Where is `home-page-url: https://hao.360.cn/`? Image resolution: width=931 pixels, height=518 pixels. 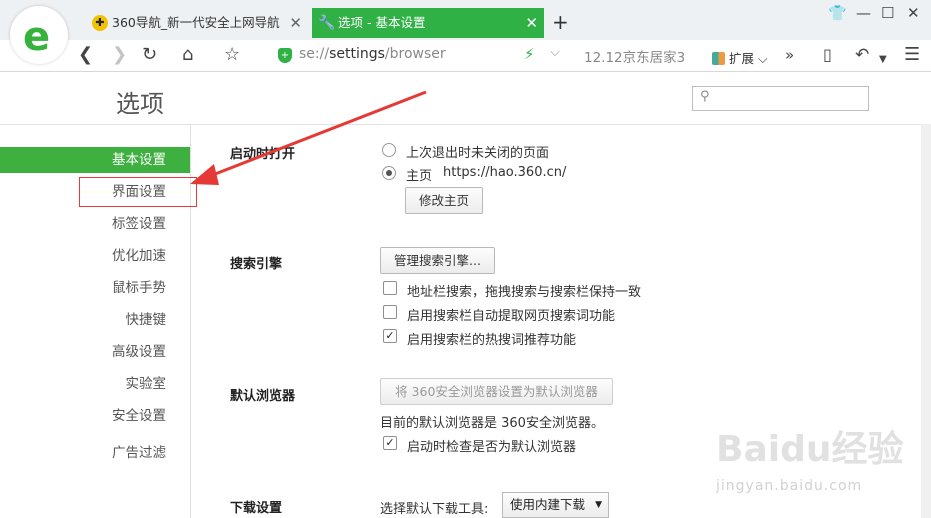 home-page-url: https://hao.360.cn/ is located at coordinates (505, 172).